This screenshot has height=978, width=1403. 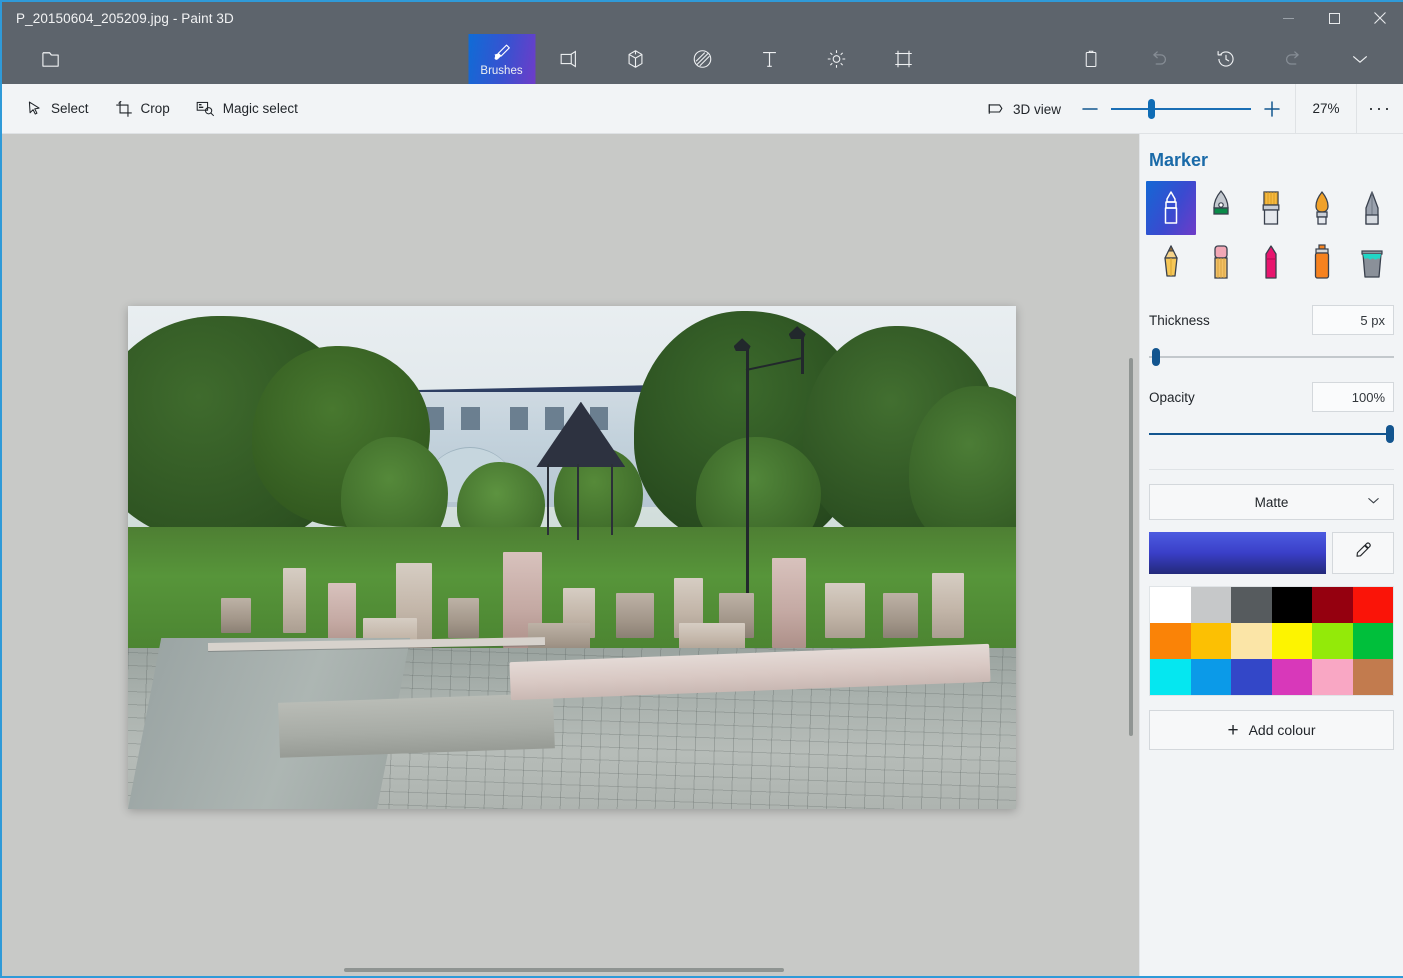 I want to click on brush-marker, so click(x=1171, y=208).